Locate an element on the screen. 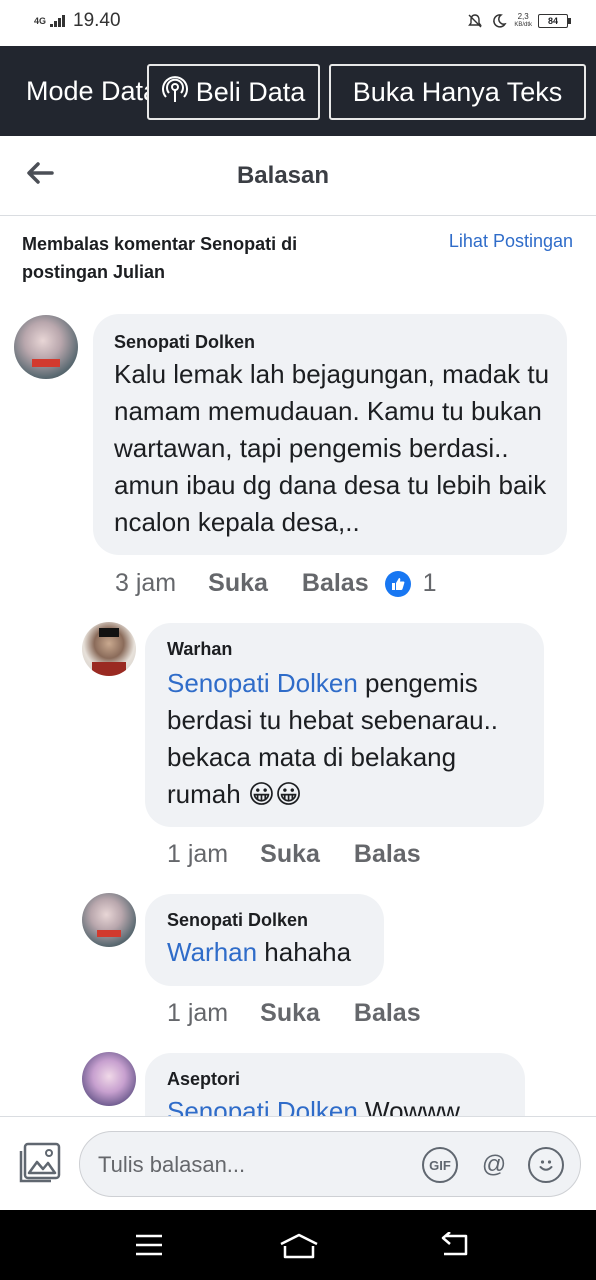  battery-icon: 84 is located at coordinates (554, 21).